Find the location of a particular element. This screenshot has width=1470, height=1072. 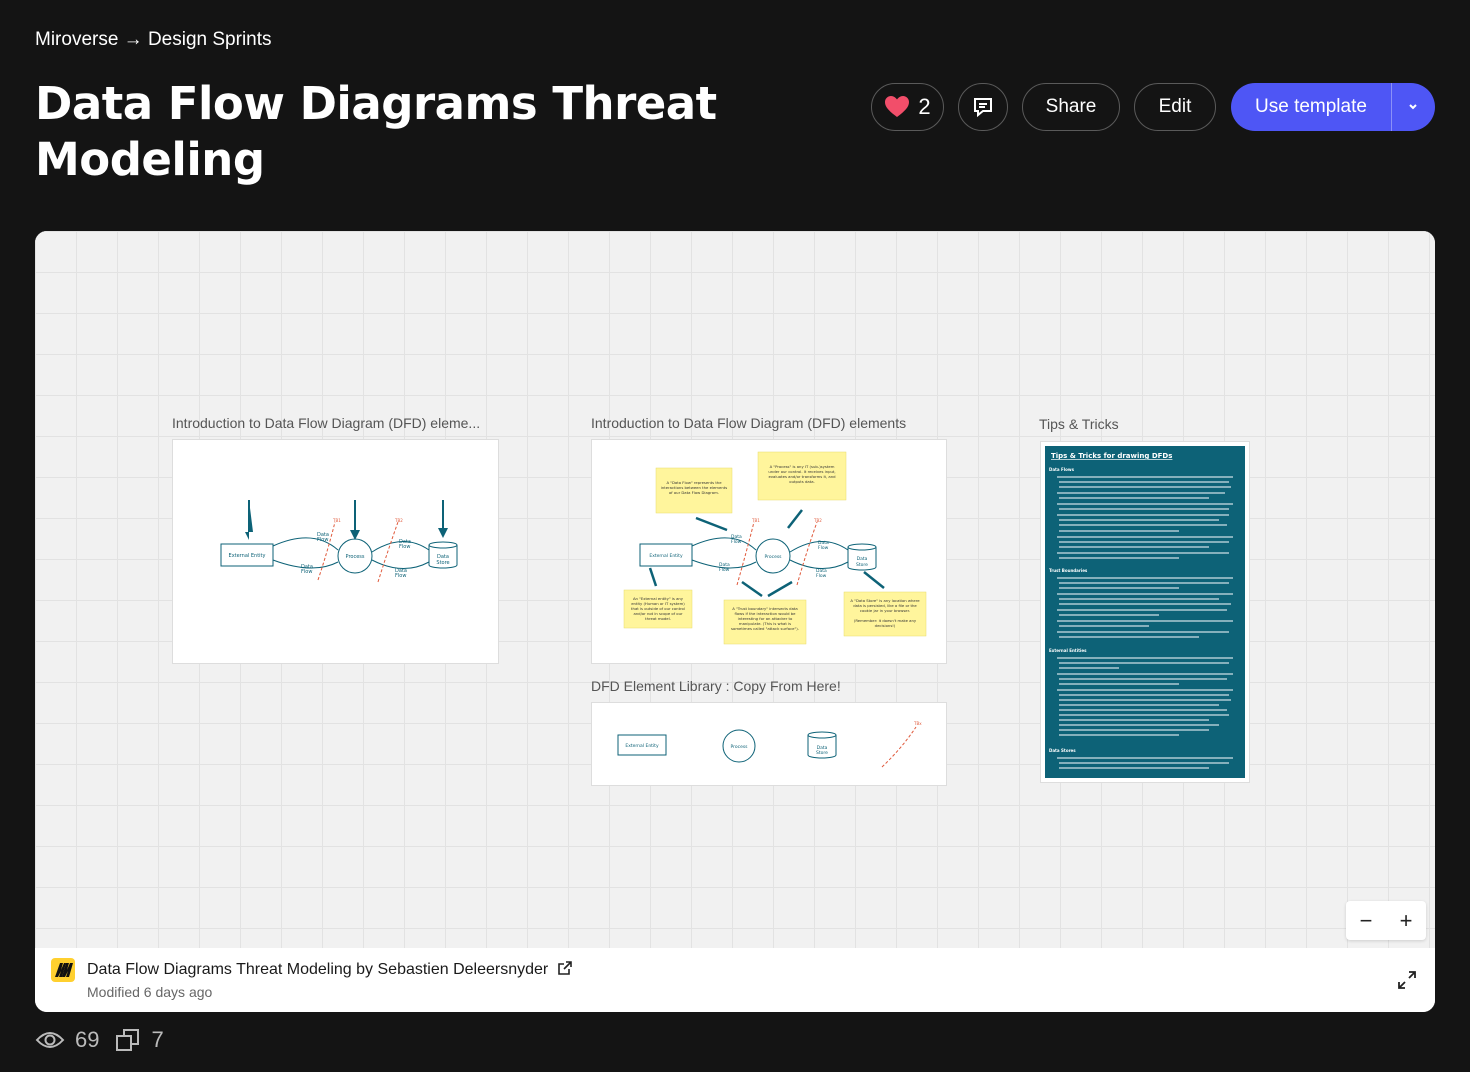

dfd-element-library: External Entity Process Data Store TBx is located at coordinates (769, 744).